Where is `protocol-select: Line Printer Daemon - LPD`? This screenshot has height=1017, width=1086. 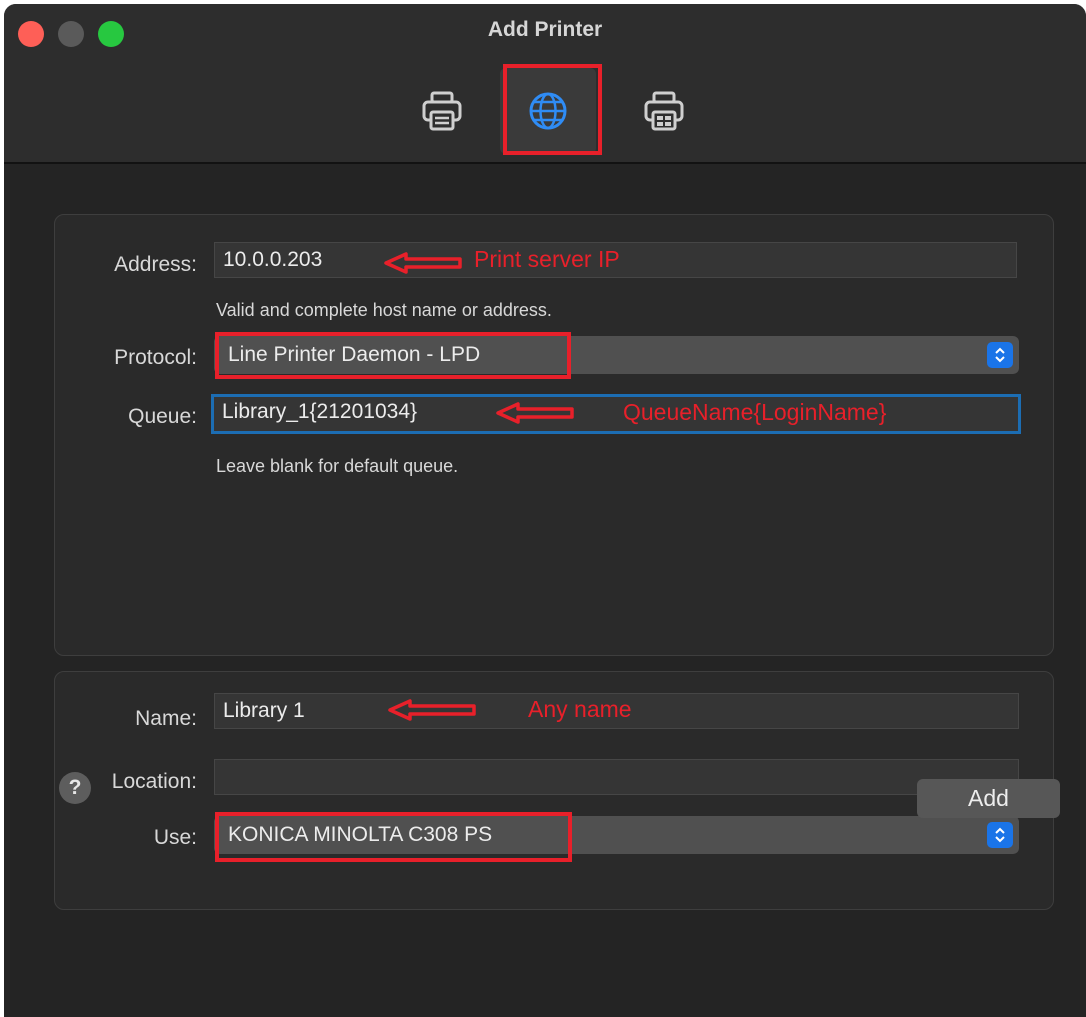 protocol-select: Line Printer Daemon - LPD is located at coordinates (616, 355).